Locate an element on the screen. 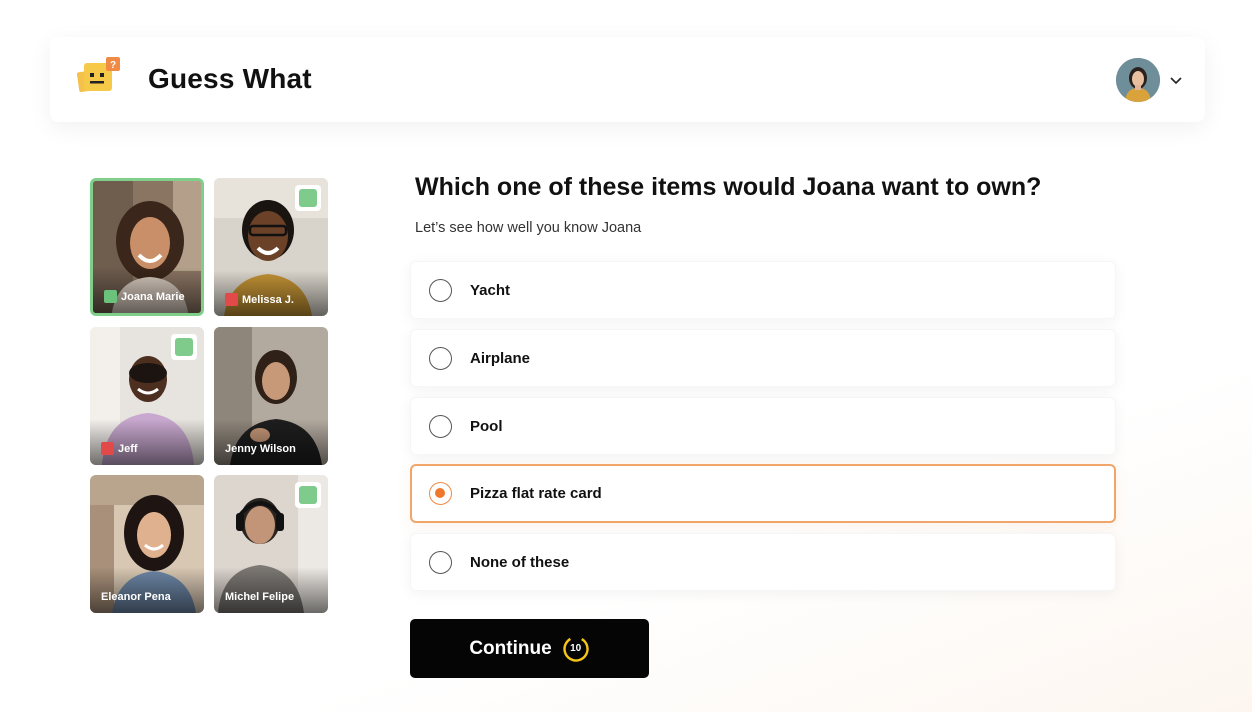  continue-label: Continue is located at coordinates (510, 648).